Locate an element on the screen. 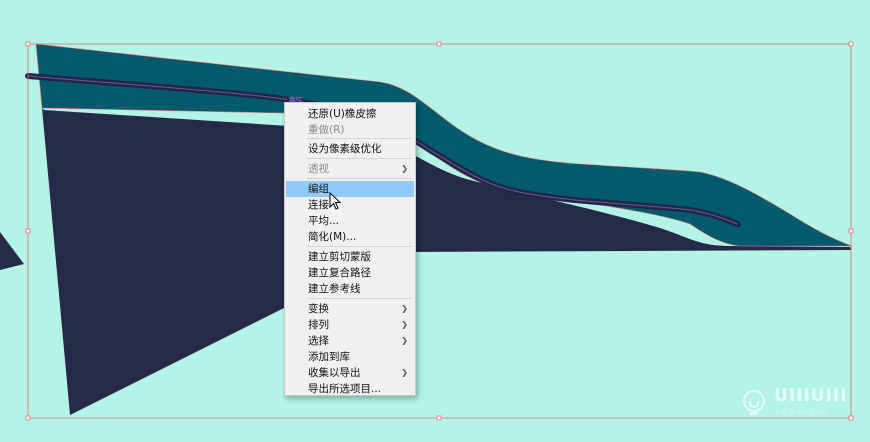  menu-item-label: 变换 is located at coordinates (318, 309).